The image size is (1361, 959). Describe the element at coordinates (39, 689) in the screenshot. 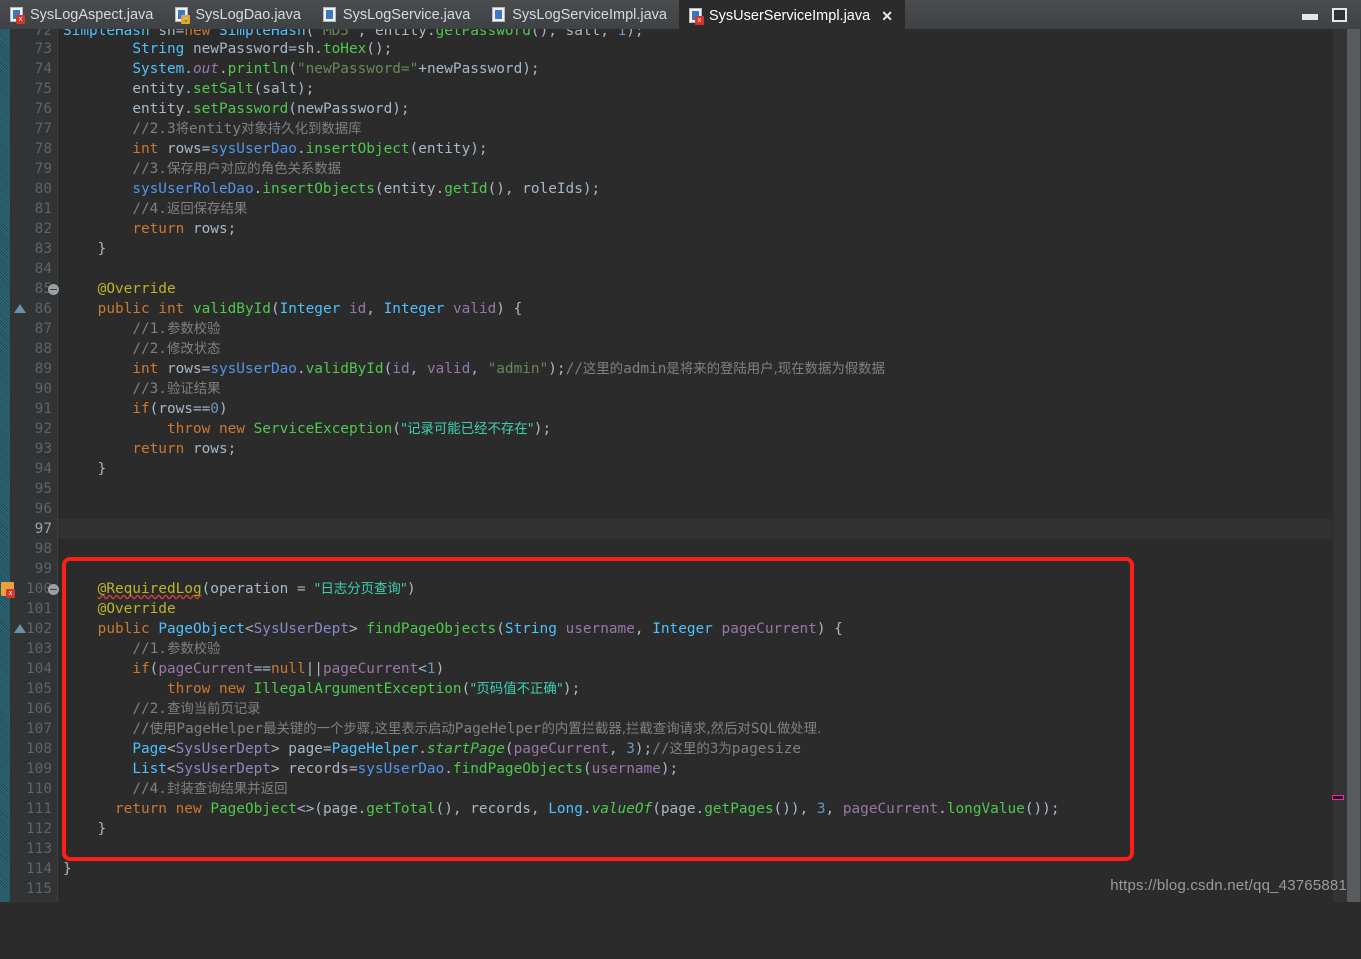

I see `line-number: 105` at that location.